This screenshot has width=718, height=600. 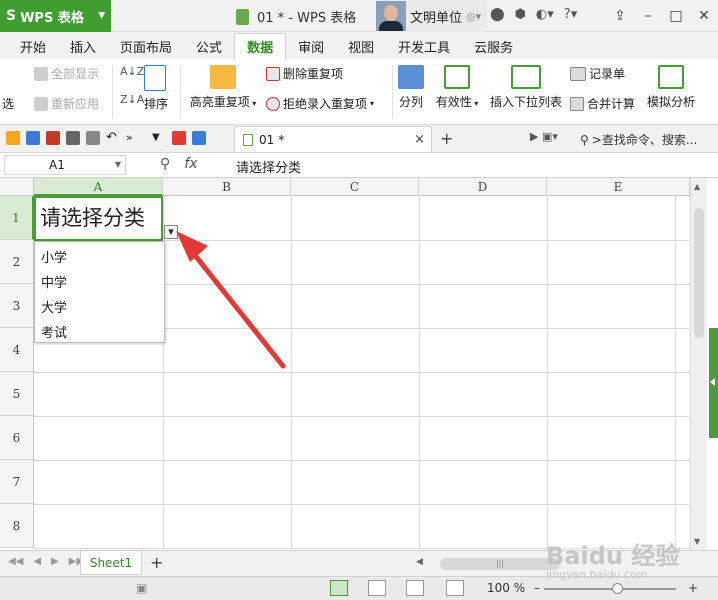 What do you see at coordinates (159, 138) in the screenshot?
I see `customize-menu-icon: ▼` at bounding box center [159, 138].